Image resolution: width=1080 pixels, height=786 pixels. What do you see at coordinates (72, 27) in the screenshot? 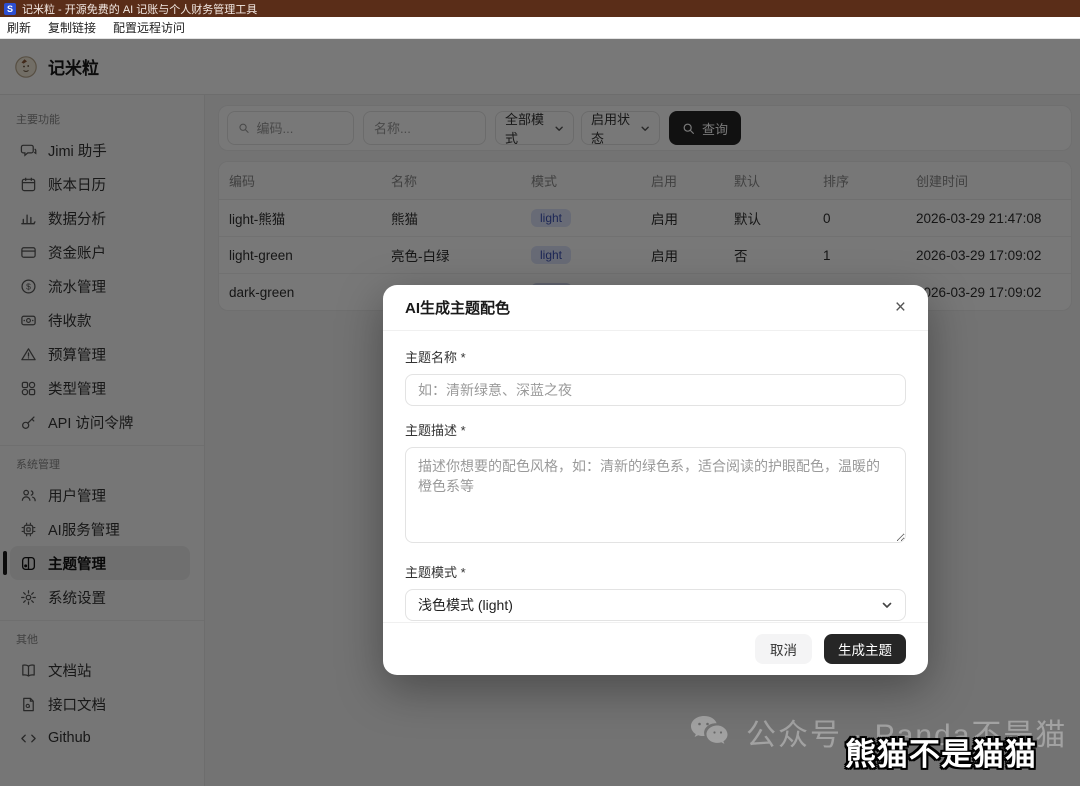
I see `menubar-copy-link: 复制链接` at bounding box center [72, 27].